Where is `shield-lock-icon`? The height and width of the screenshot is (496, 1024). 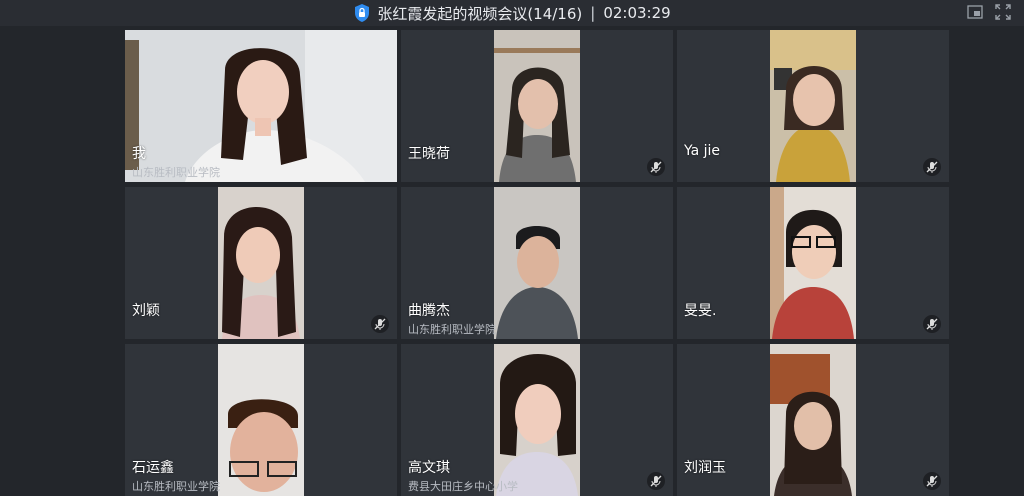 shield-lock-icon is located at coordinates (362, 13).